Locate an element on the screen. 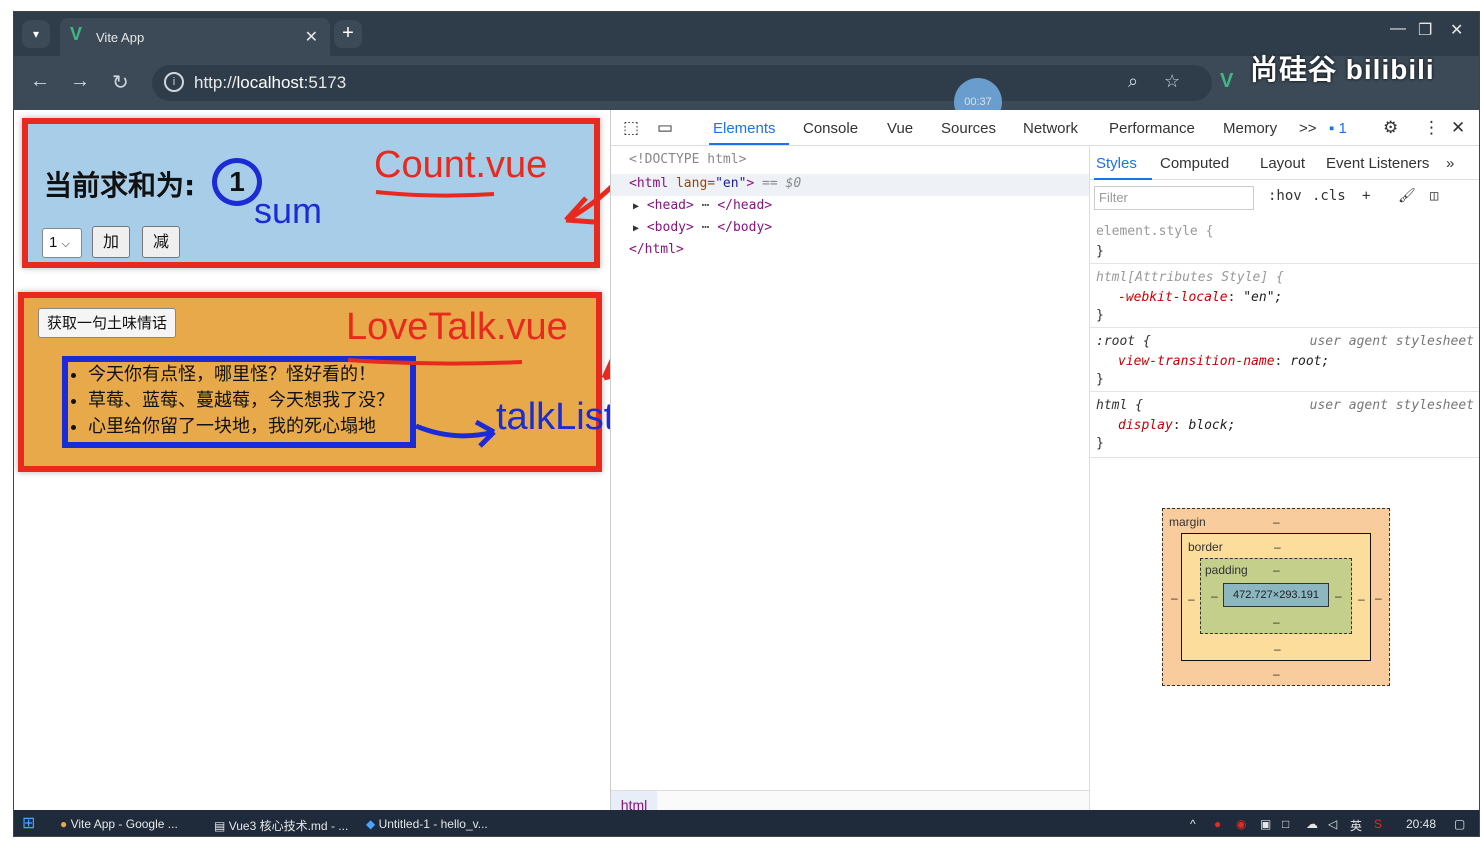 The image size is (1482, 842). tab-vue: Vue is located at coordinates (900, 128).